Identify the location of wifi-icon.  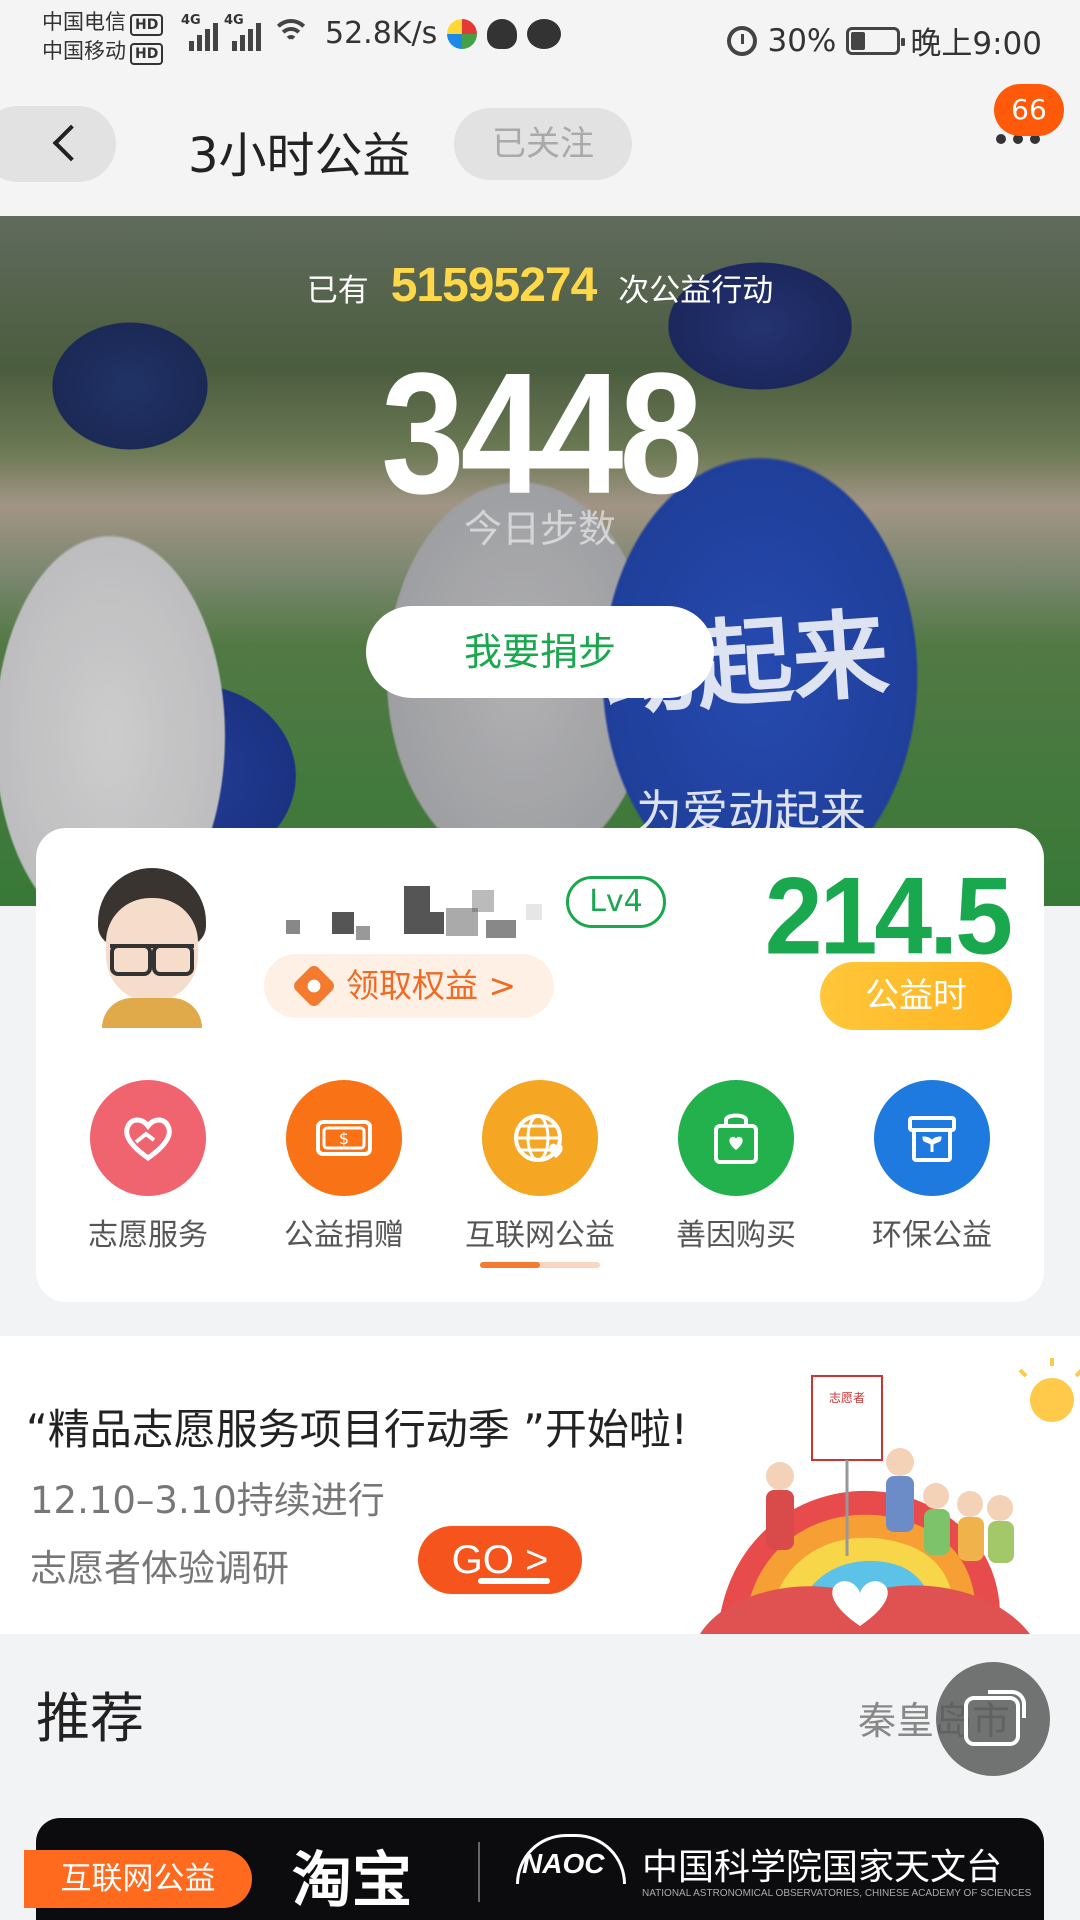
(291, 34).